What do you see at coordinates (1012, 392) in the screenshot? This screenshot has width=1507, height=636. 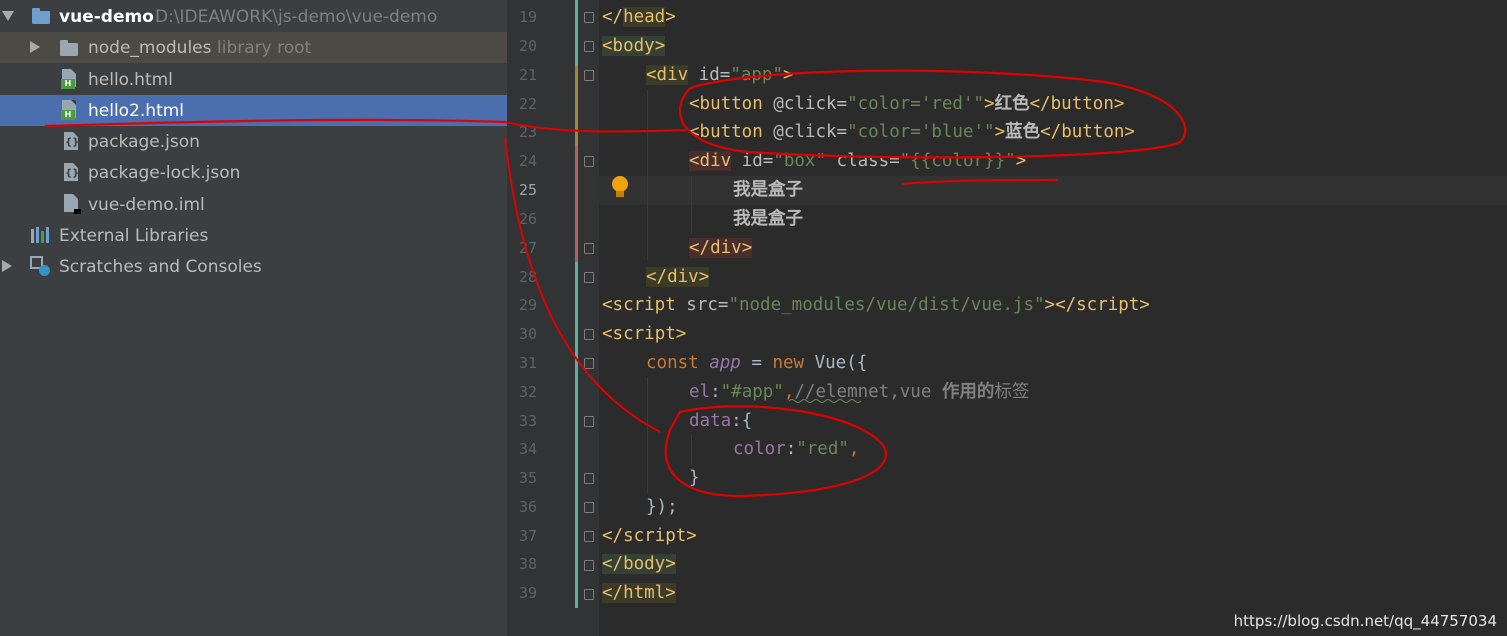 I see `code-token: 标签` at bounding box center [1012, 392].